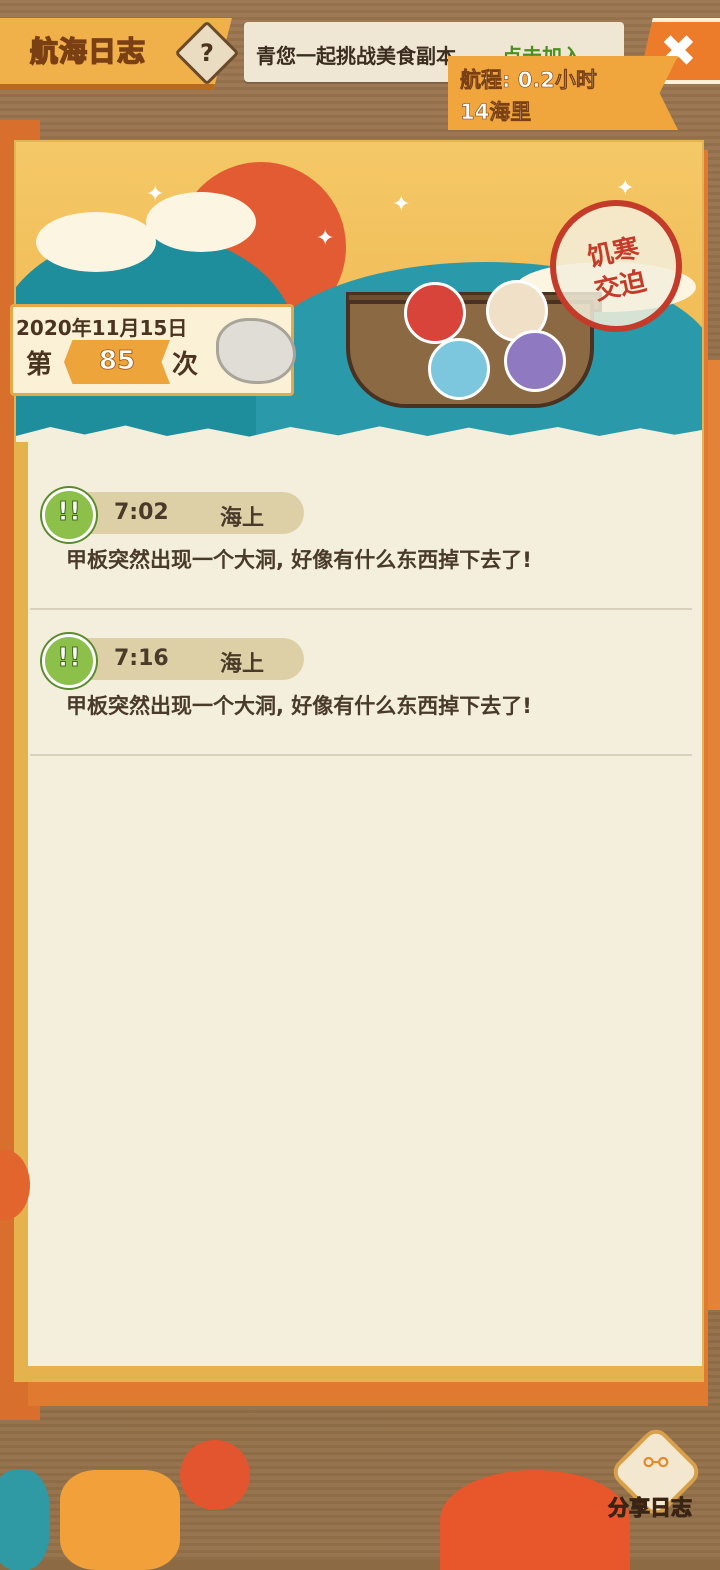 This screenshot has height=1570, width=720. What do you see at coordinates (360, 56) in the screenshot?
I see `invite-text: 青您一起挑战美食副本,` at bounding box center [360, 56].